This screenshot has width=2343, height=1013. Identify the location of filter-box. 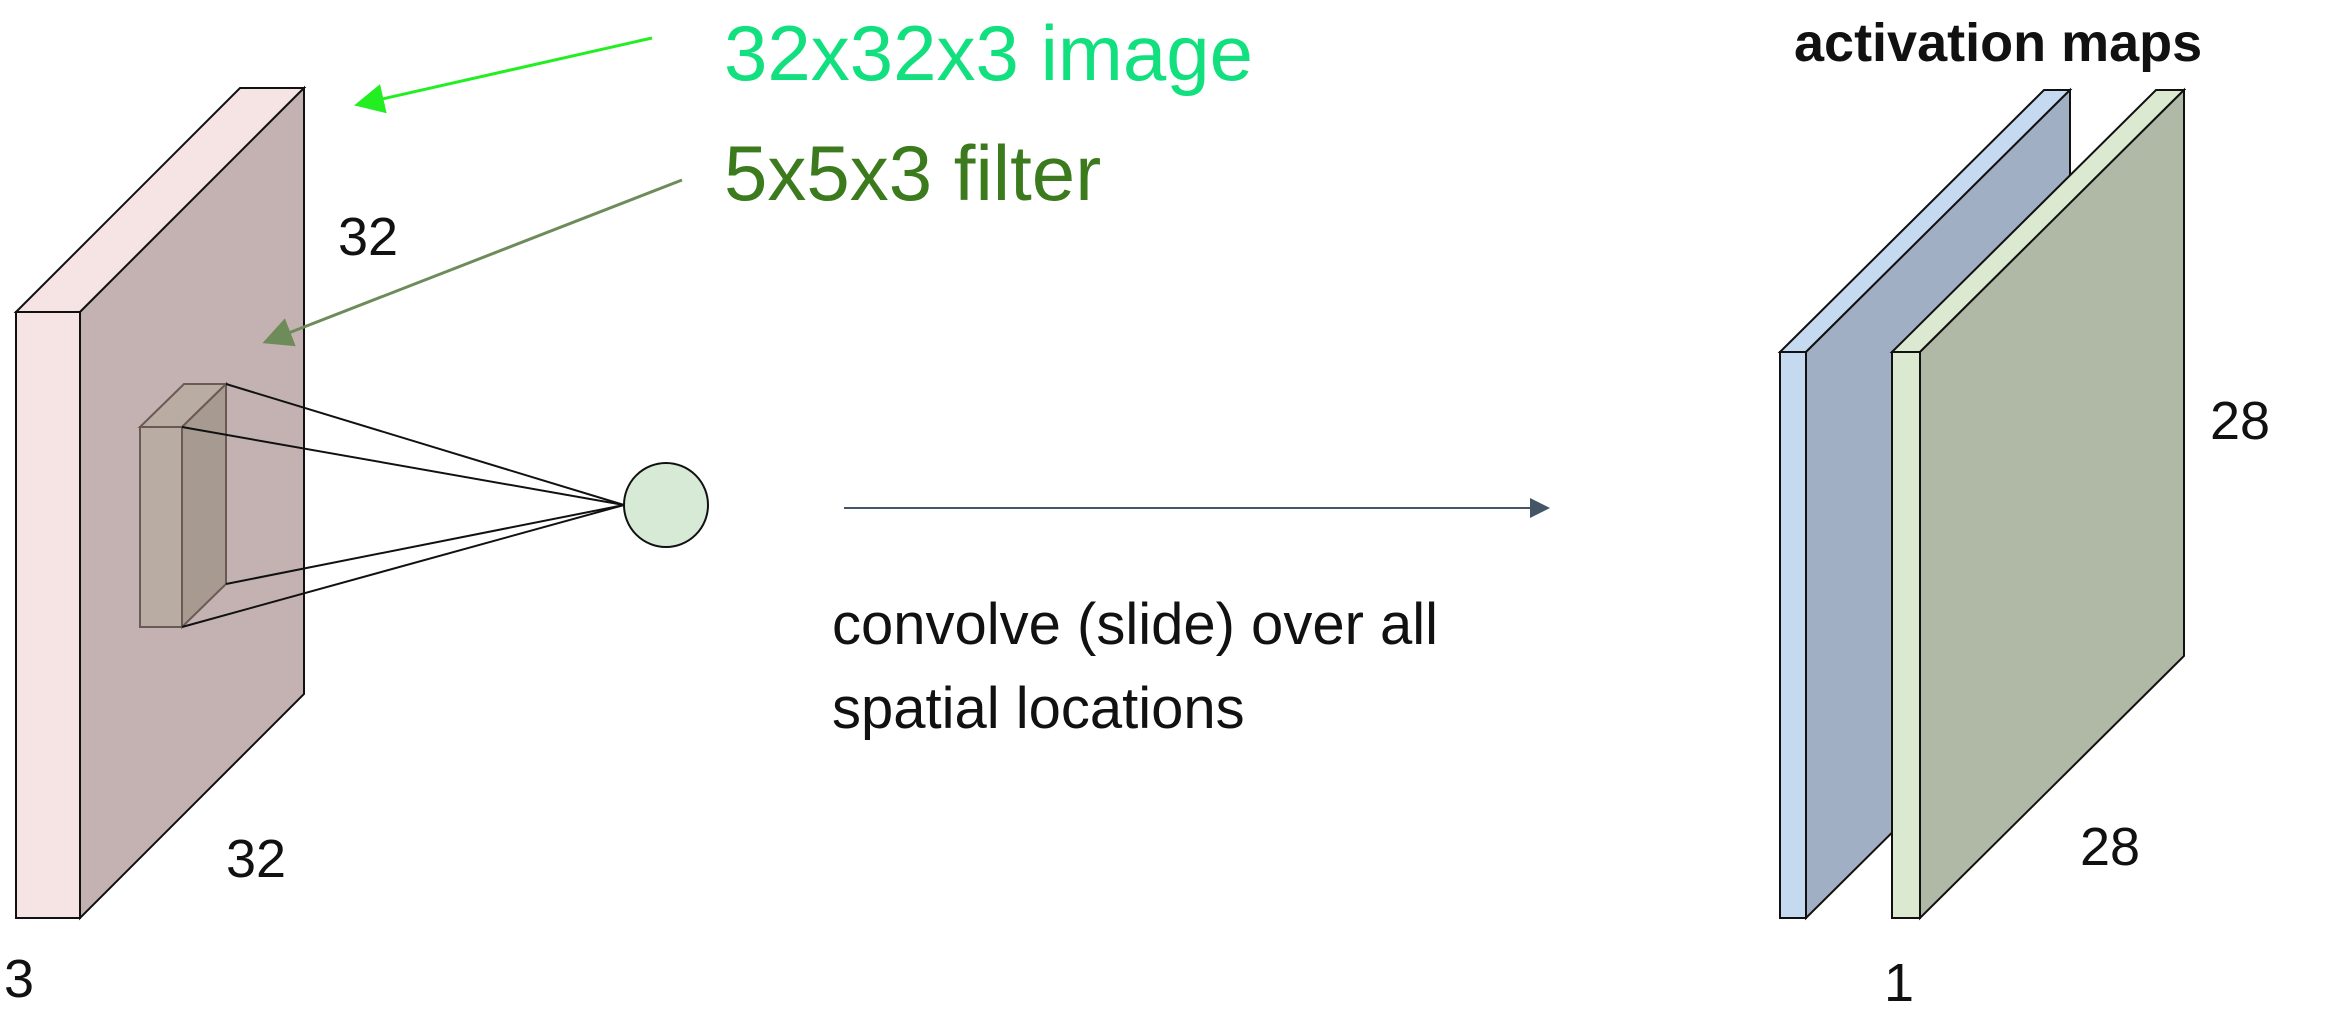
(183, 505).